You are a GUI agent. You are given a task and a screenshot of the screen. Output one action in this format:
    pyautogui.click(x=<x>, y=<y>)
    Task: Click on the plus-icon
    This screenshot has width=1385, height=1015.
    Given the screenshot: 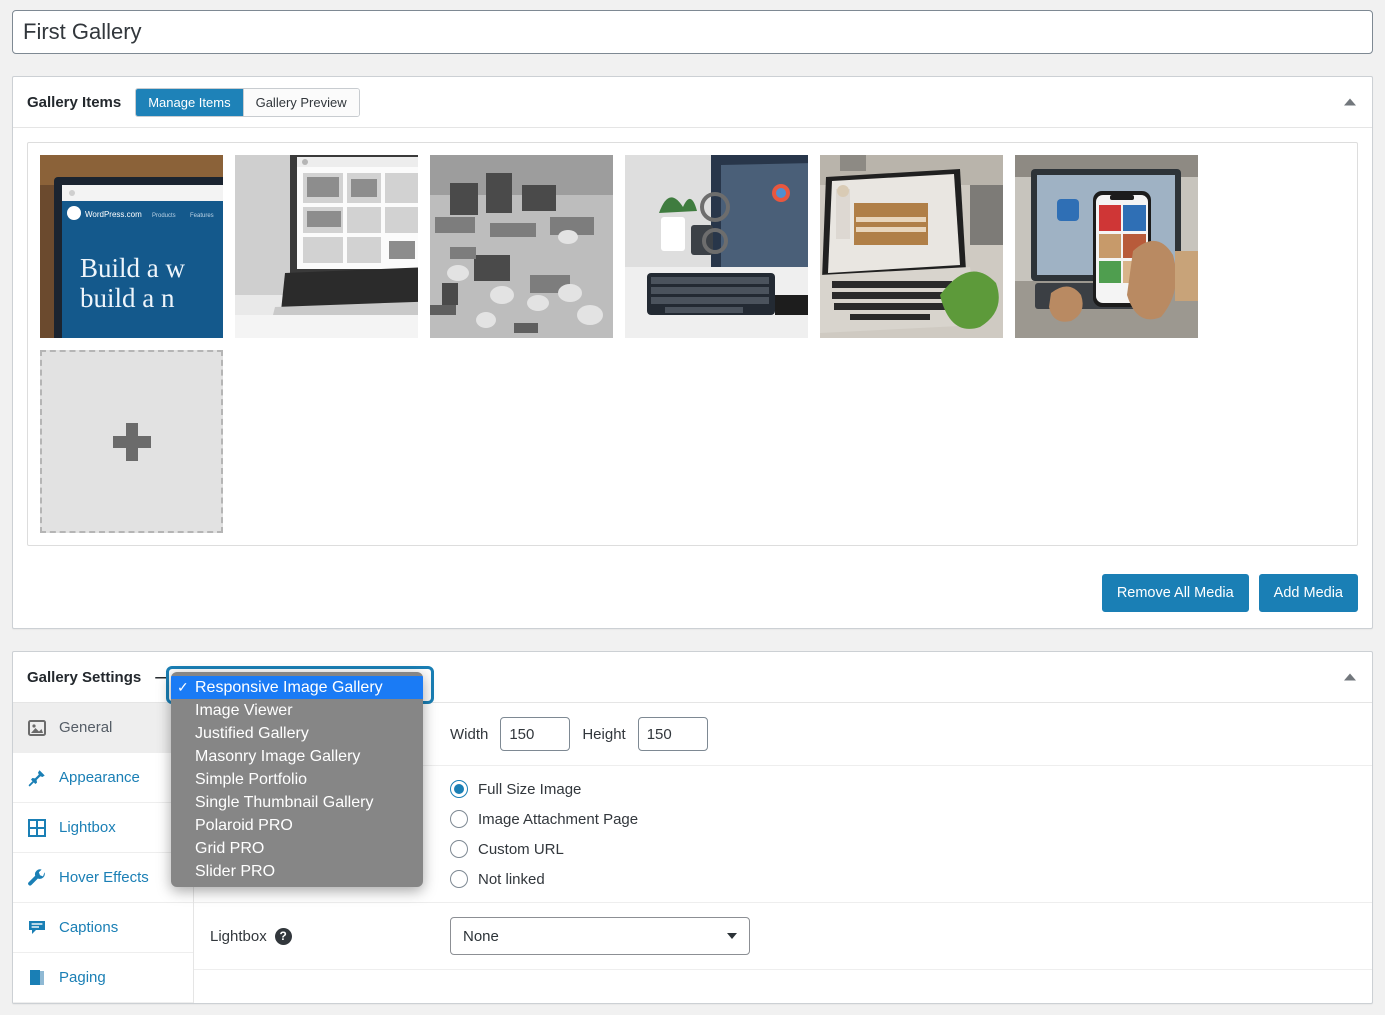 What is the action you would take?
    pyautogui.click(x=131, y=441)
    